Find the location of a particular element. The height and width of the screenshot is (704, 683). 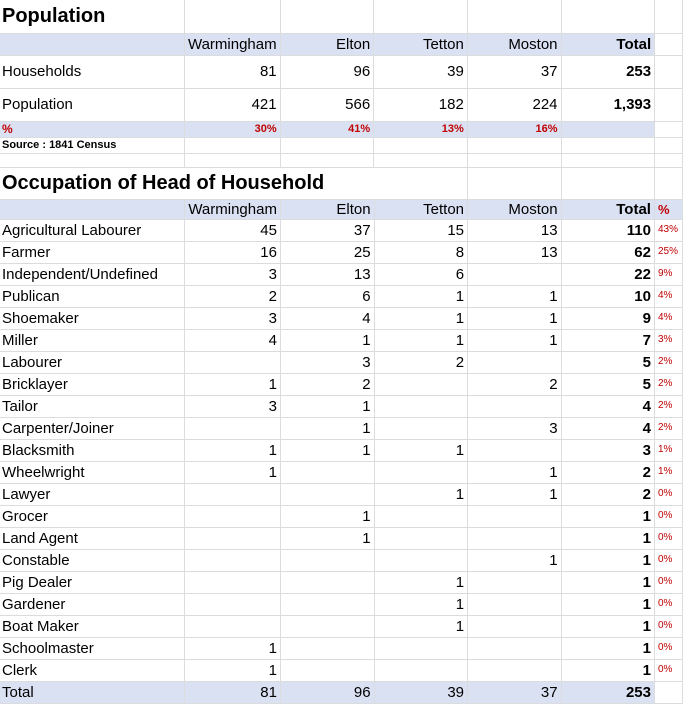

households-elton: 96 is located at coordinates (327, 72).